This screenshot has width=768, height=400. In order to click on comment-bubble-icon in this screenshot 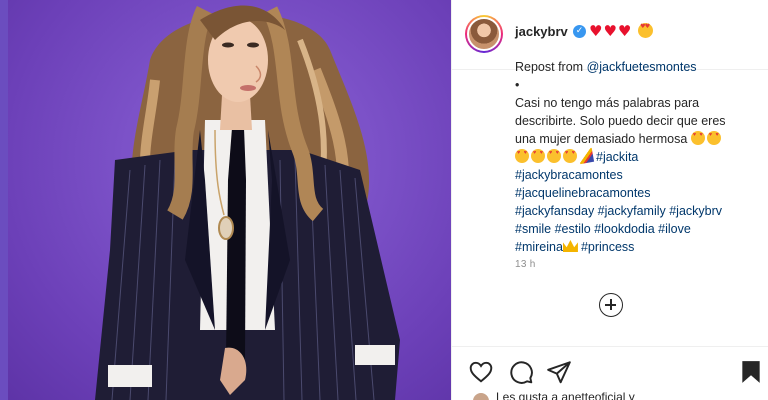, I will do `click(521, 372)`.